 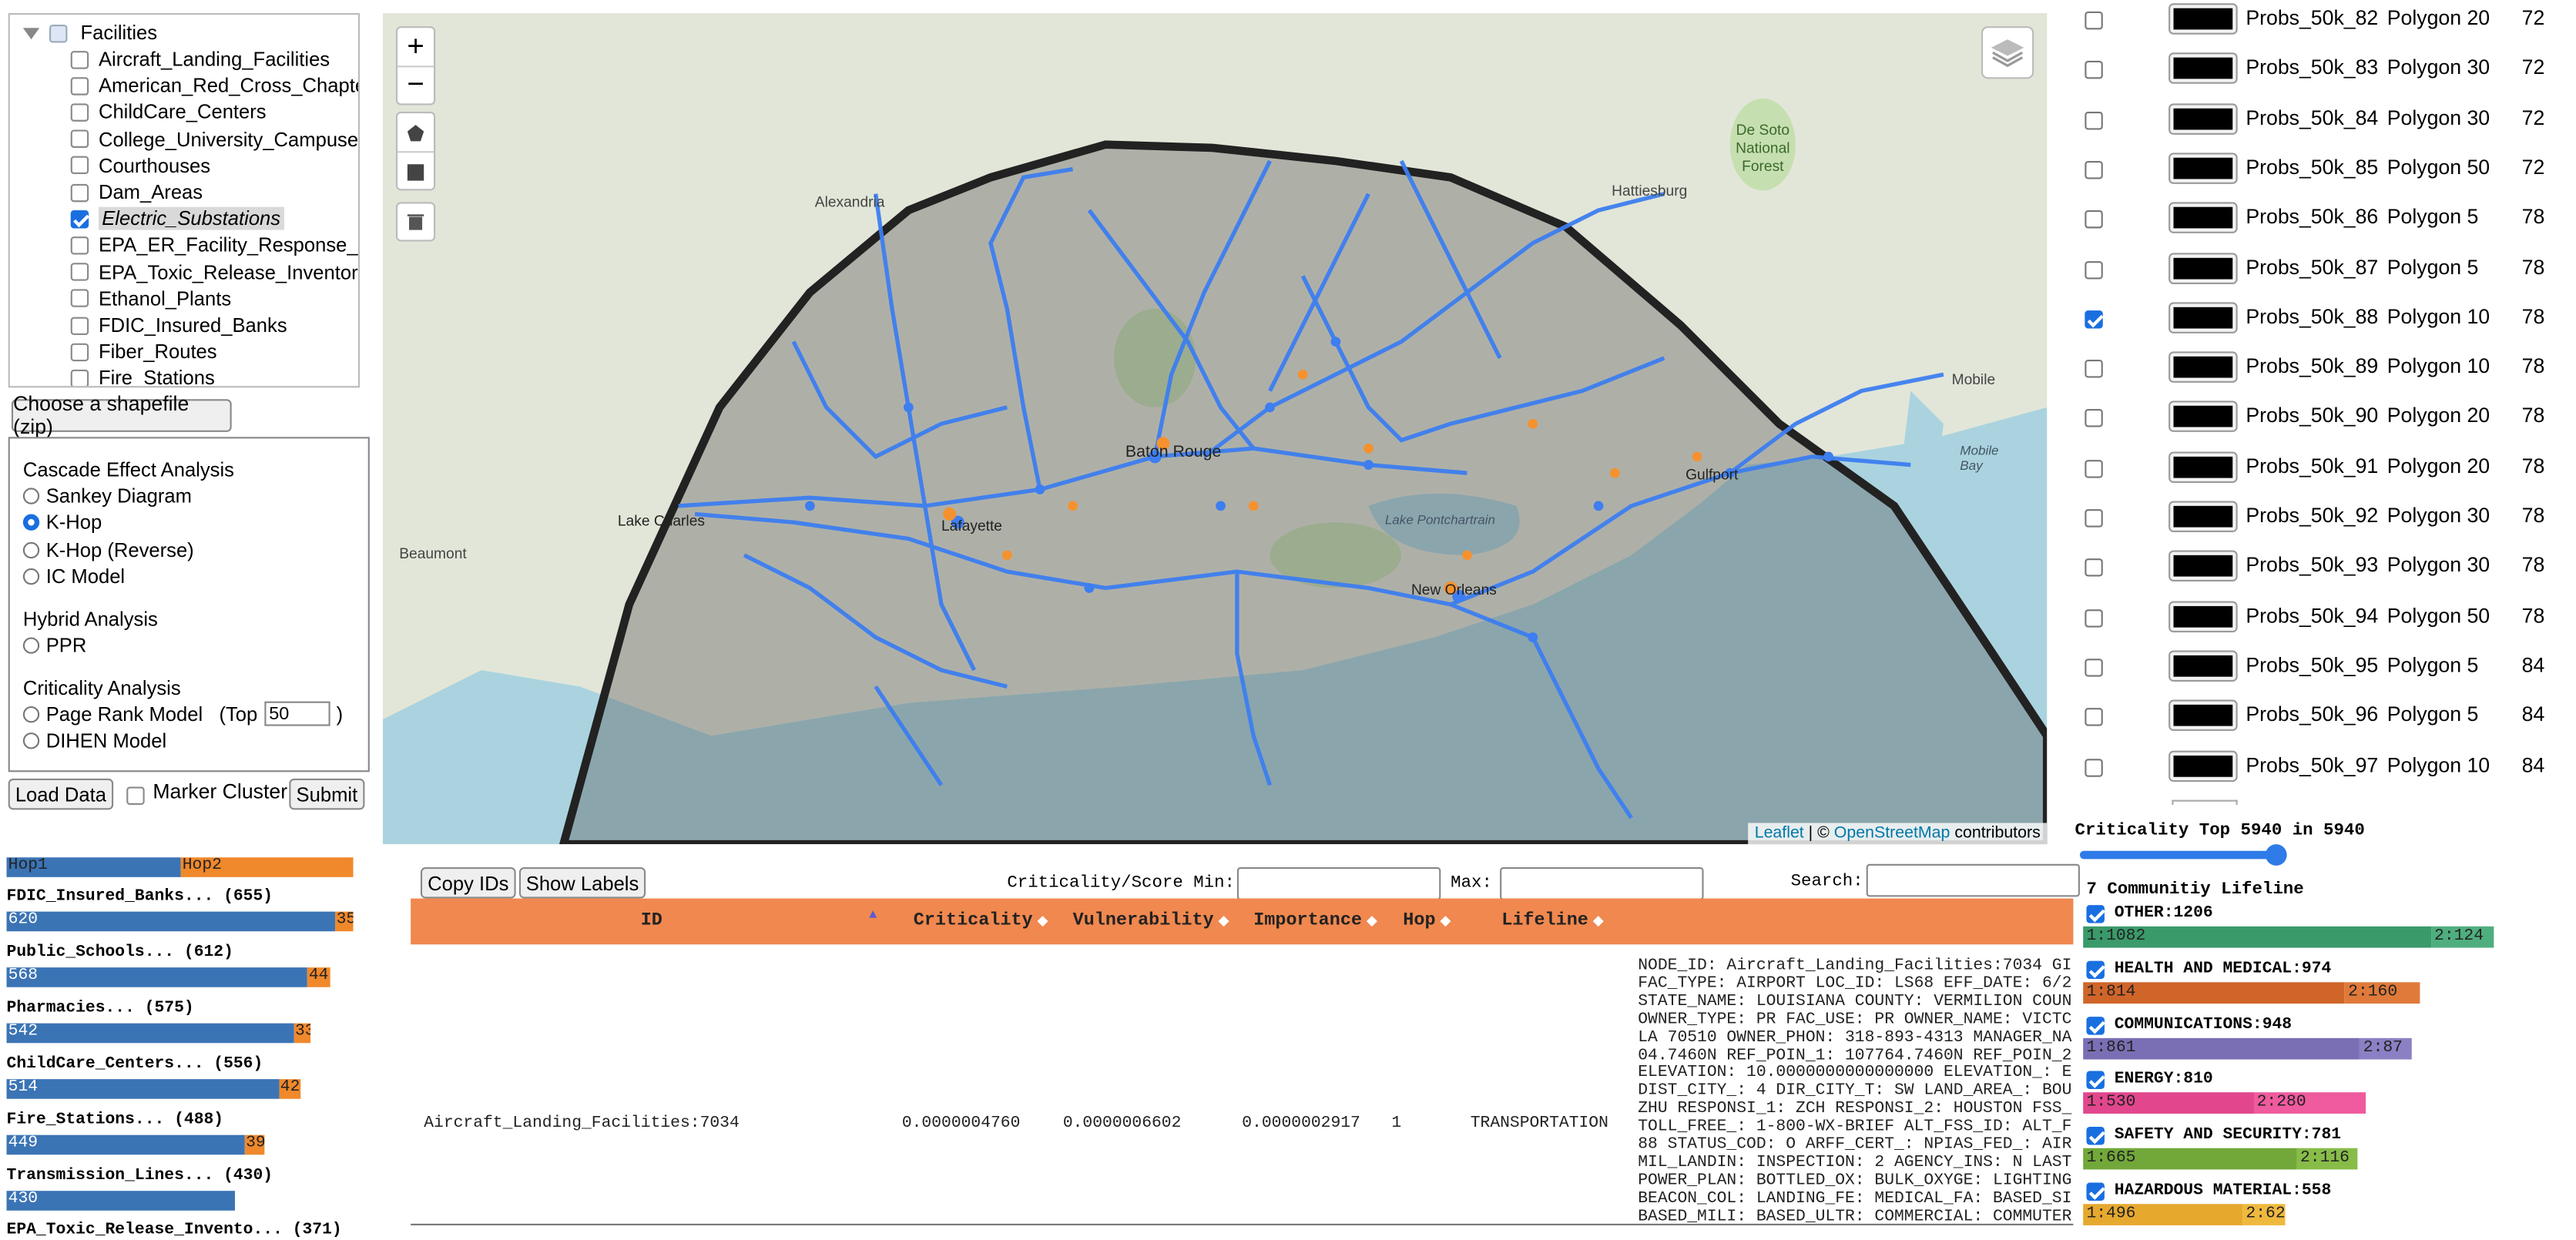 I want to click on hop-bar: 430, so click(x=120, y=1201).